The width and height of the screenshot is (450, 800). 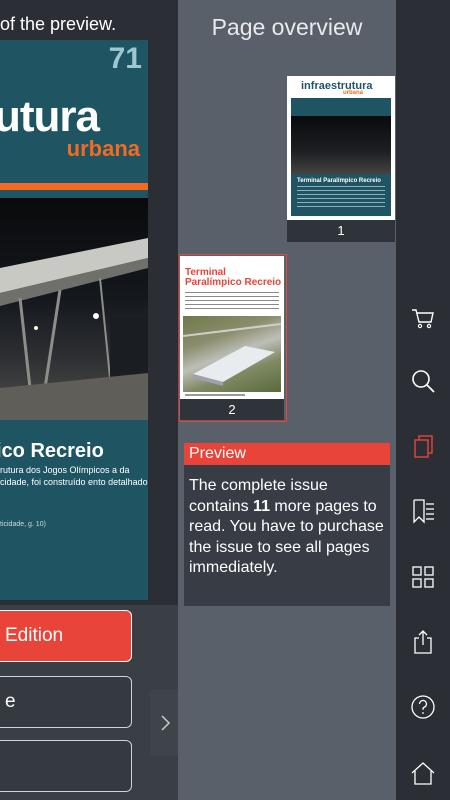 I want to click on grid-icon, so click(x=423, y=577).